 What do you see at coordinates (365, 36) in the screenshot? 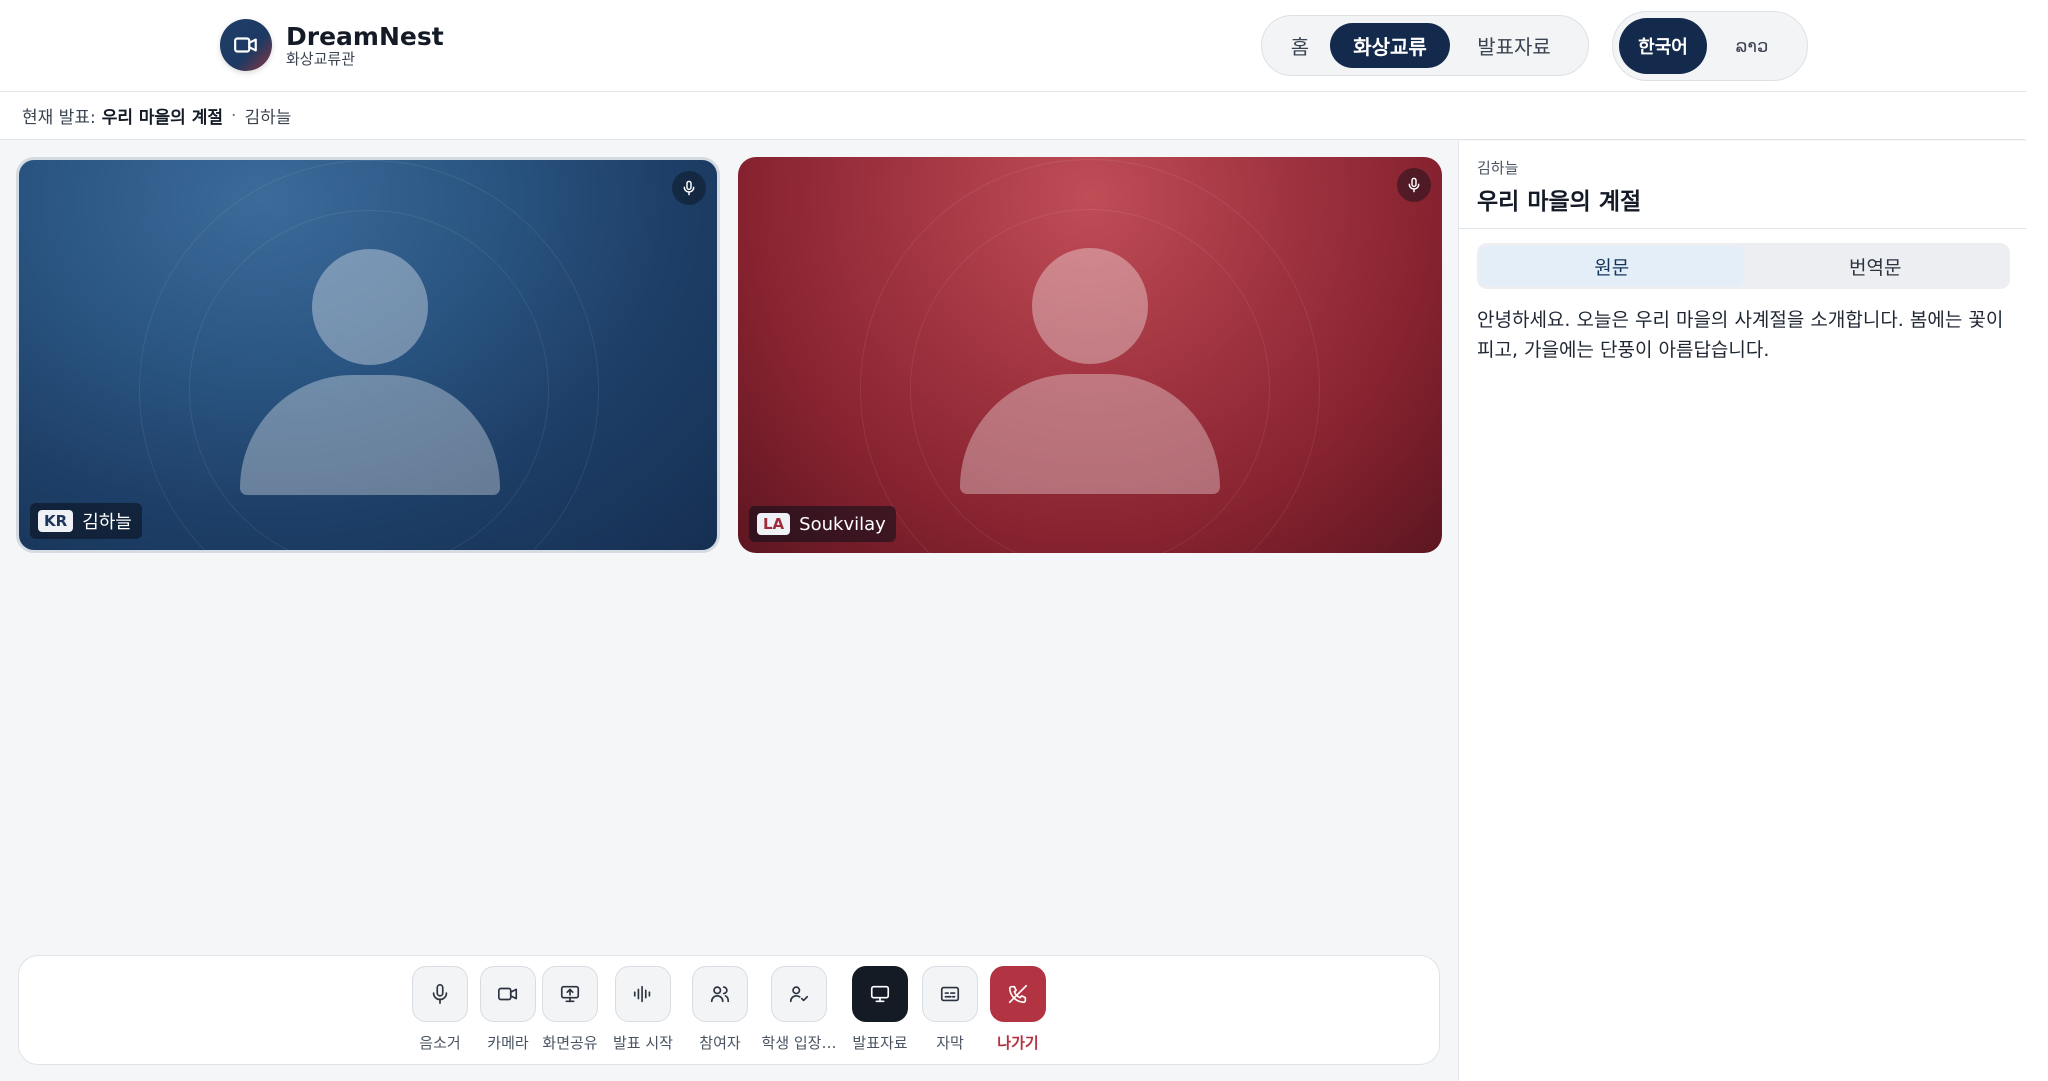
I see `brand-name: DreamNest` at bounding box center [365, 36].